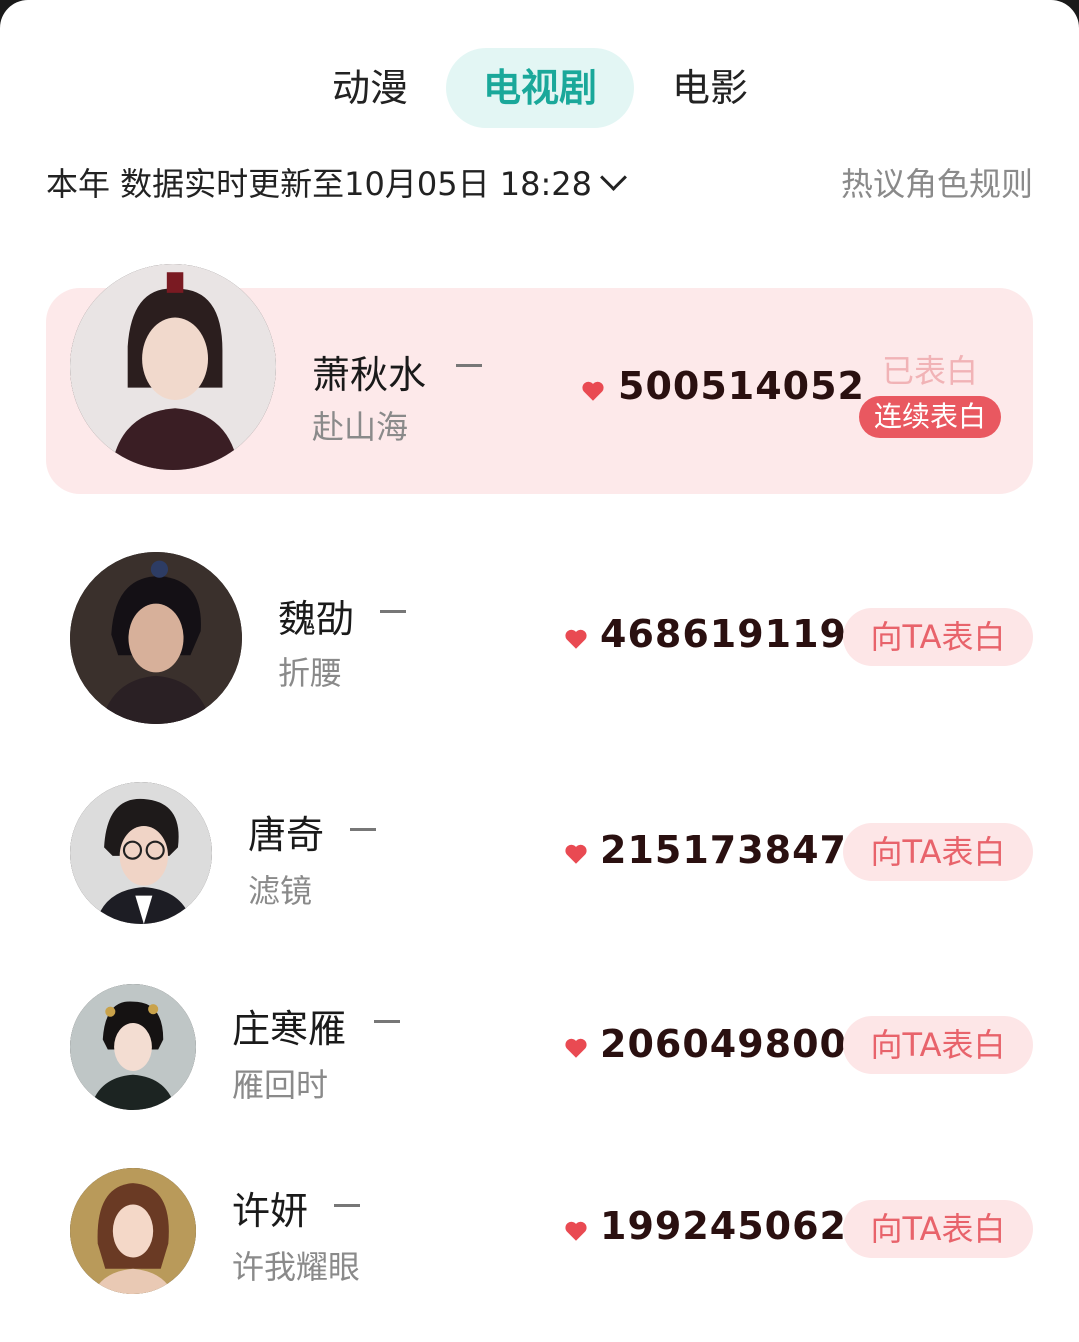 This screenshot has height=1342, width=1079. Describe the element at coordinates (280, 891) in the screenshot. I see `show-title: 滤镜` at that location.